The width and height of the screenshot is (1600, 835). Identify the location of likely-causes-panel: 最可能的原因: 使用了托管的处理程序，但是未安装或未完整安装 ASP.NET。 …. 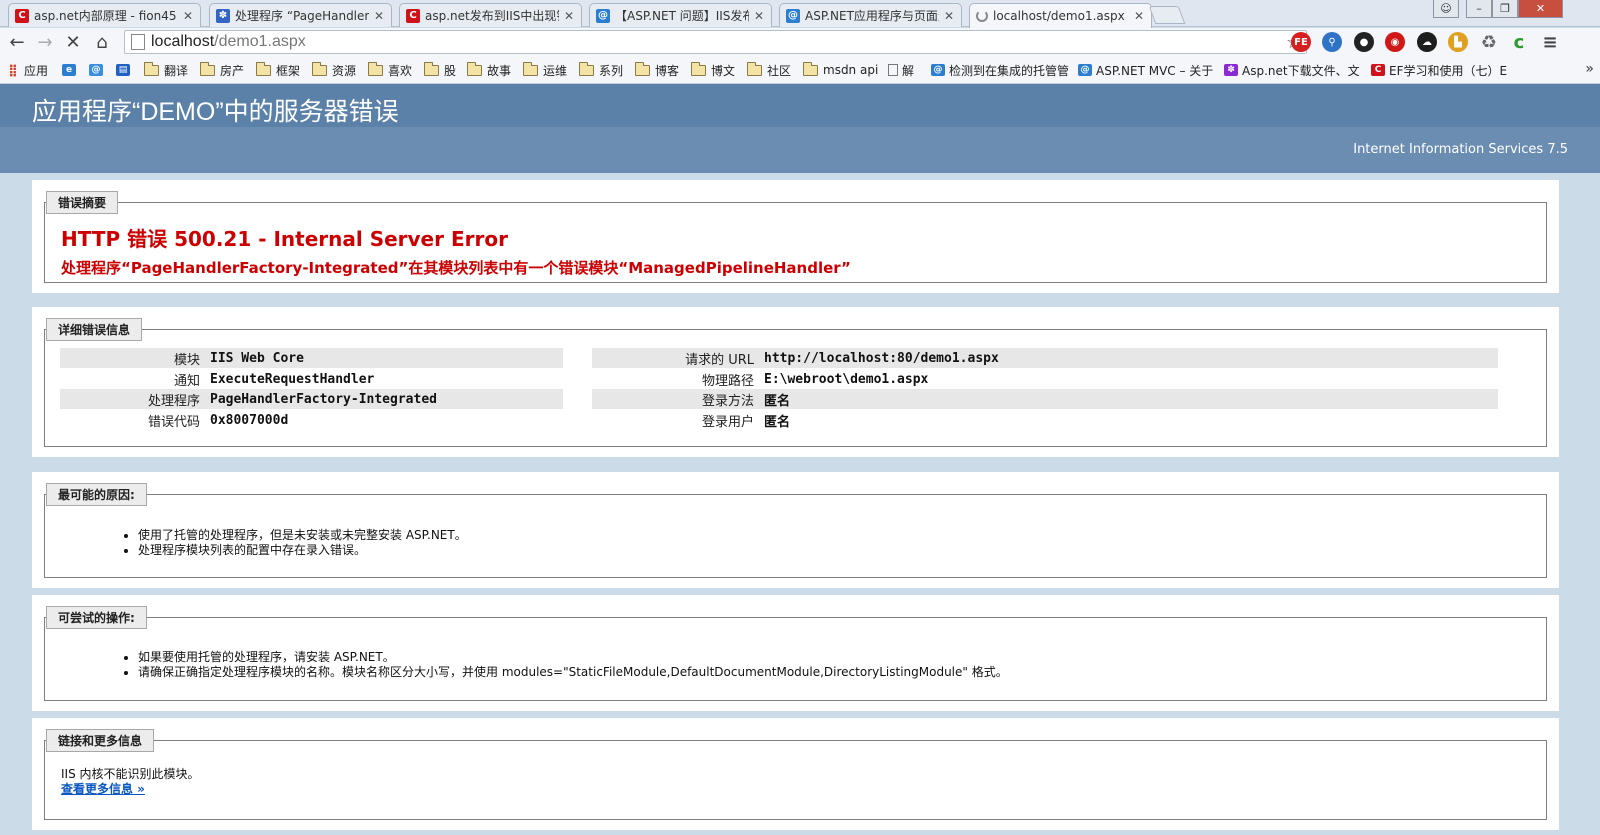
(795, 530).